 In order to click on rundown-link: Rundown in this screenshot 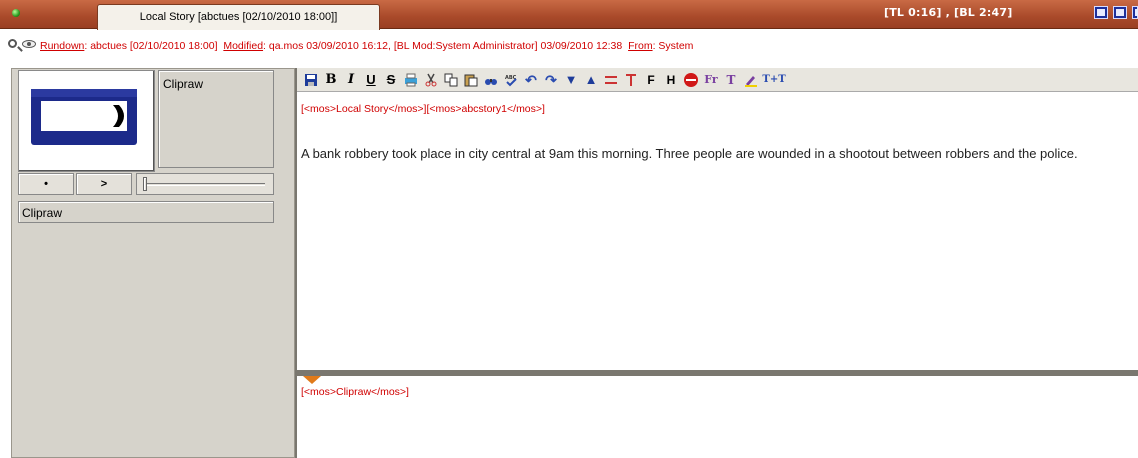, I will do `click(62, 46)`.